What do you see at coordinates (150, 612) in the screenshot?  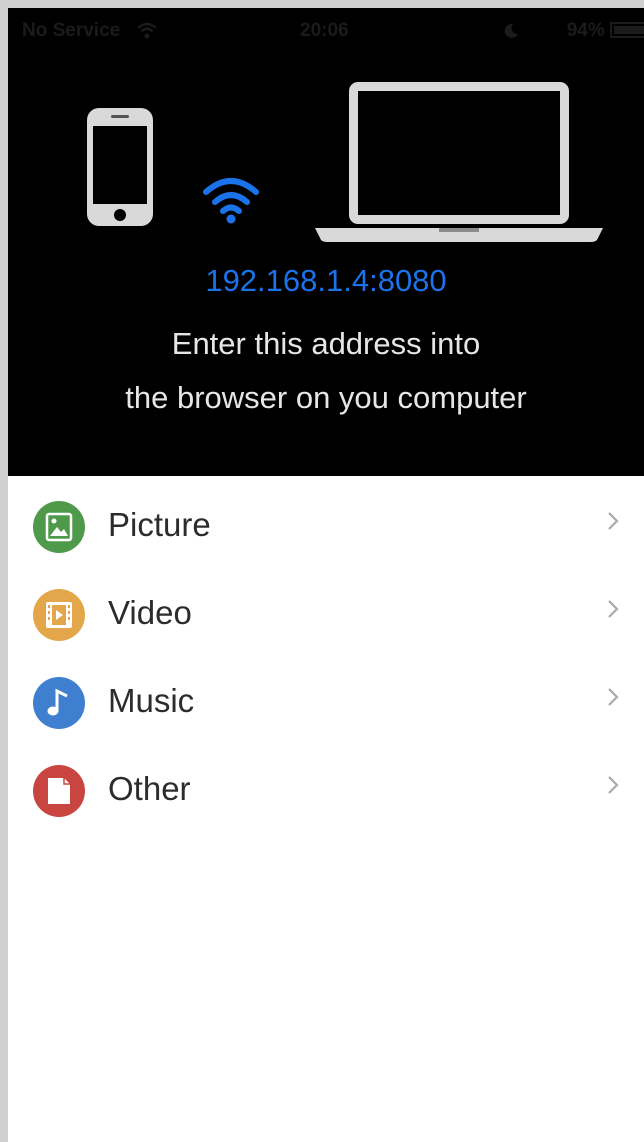 I see `category-label: Video` at bounding box center [150, 612].